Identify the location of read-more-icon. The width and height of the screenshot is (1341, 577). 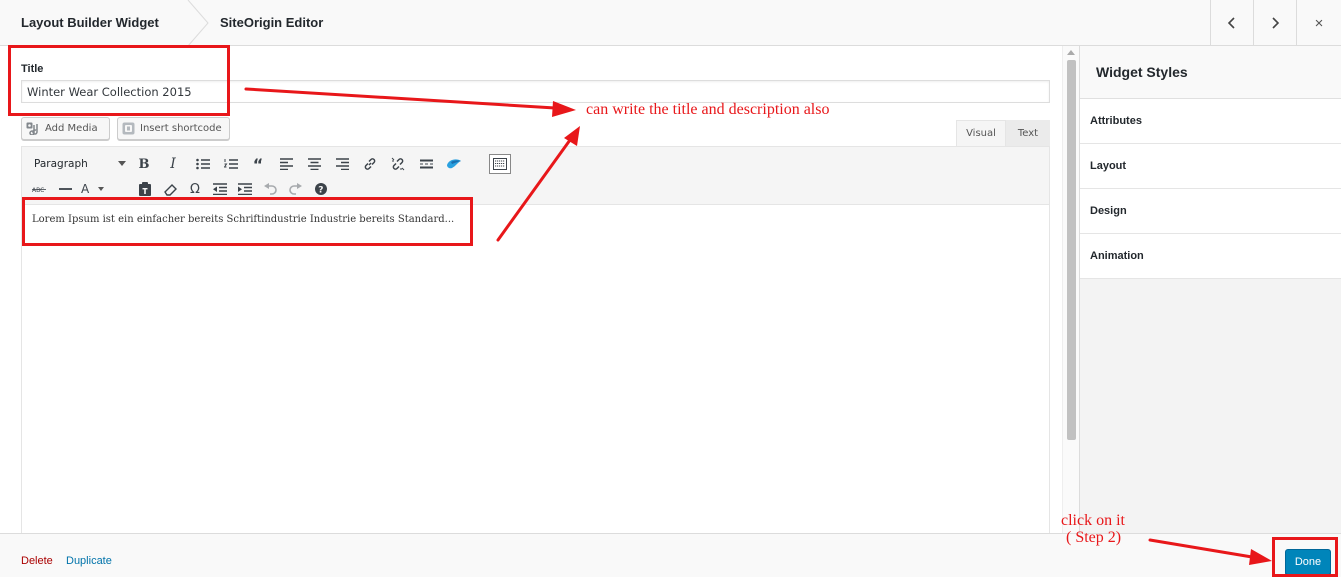
(426, 164).